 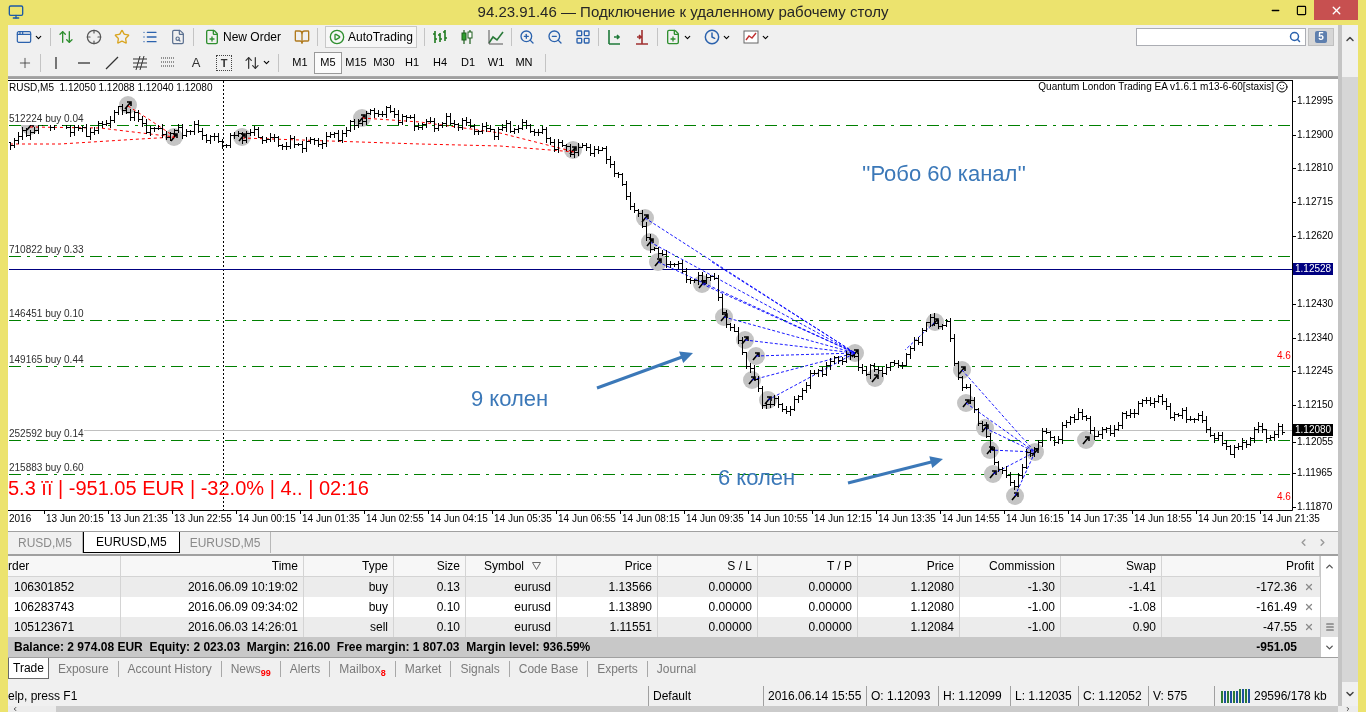 I want to click on candlestick-icon, so click(x=467, y=37).